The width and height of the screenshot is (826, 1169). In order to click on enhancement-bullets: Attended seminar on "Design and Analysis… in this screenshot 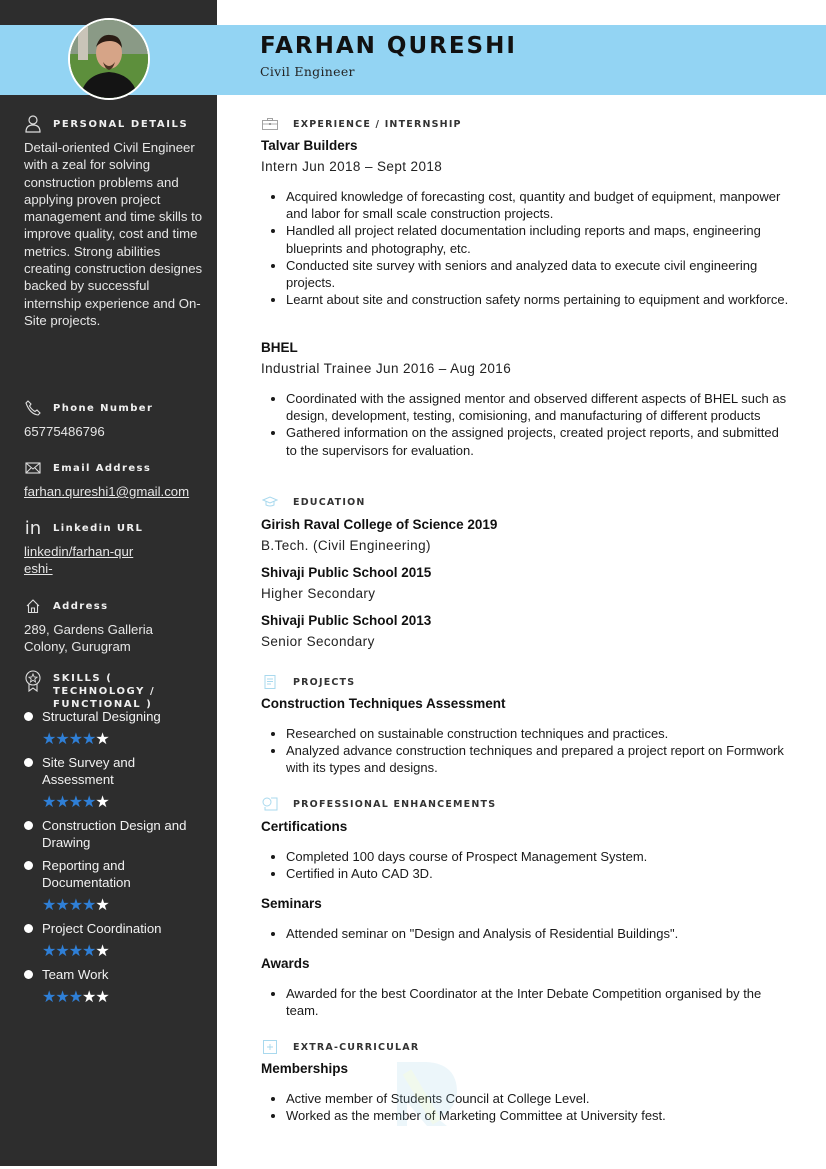, I will do `click(526, 933)`.